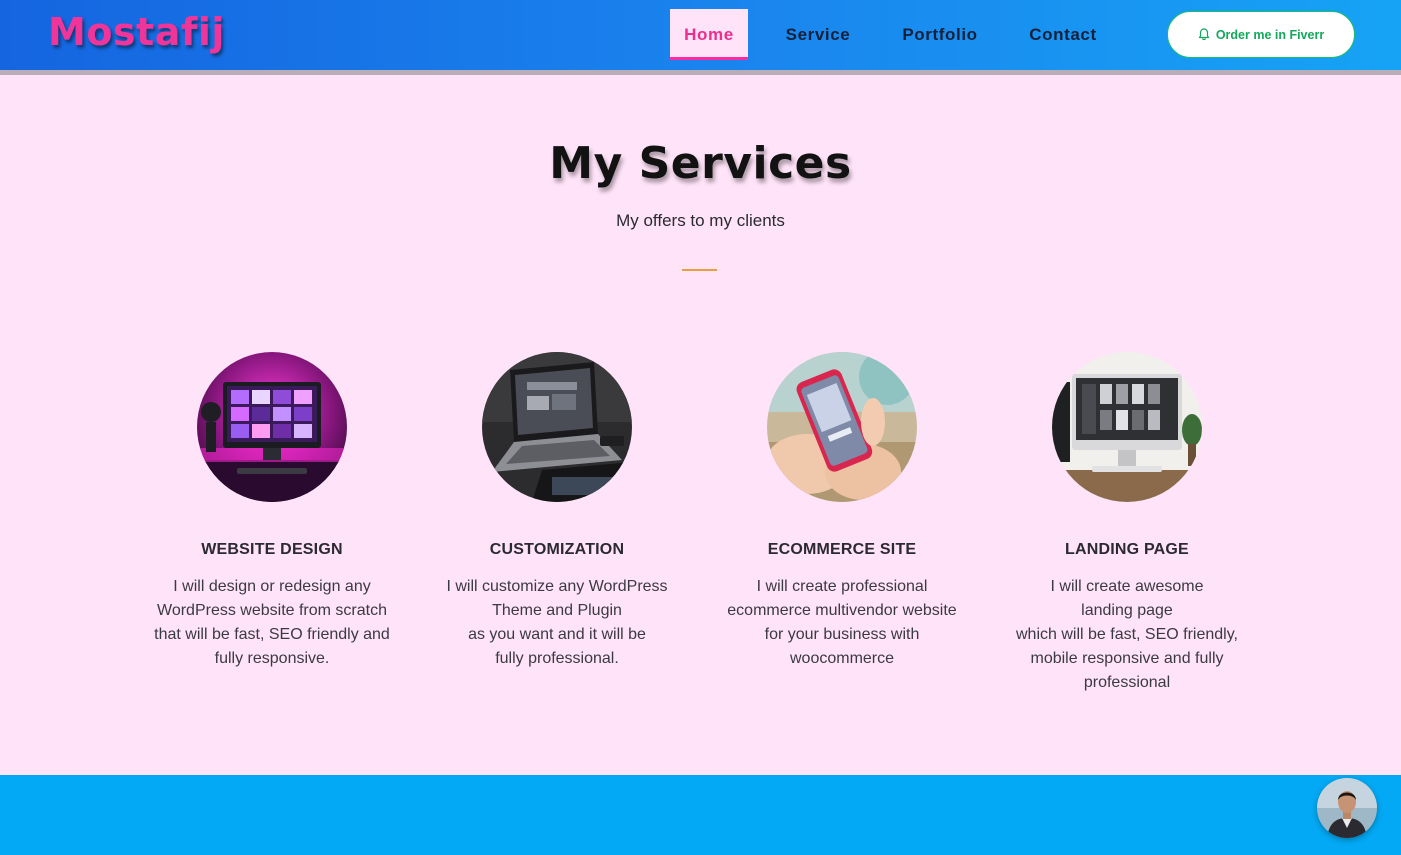  What do you see at coordinates (1203, 34) in the screenshot?
I see `bell-icon` at bounding box center [1203, 34].